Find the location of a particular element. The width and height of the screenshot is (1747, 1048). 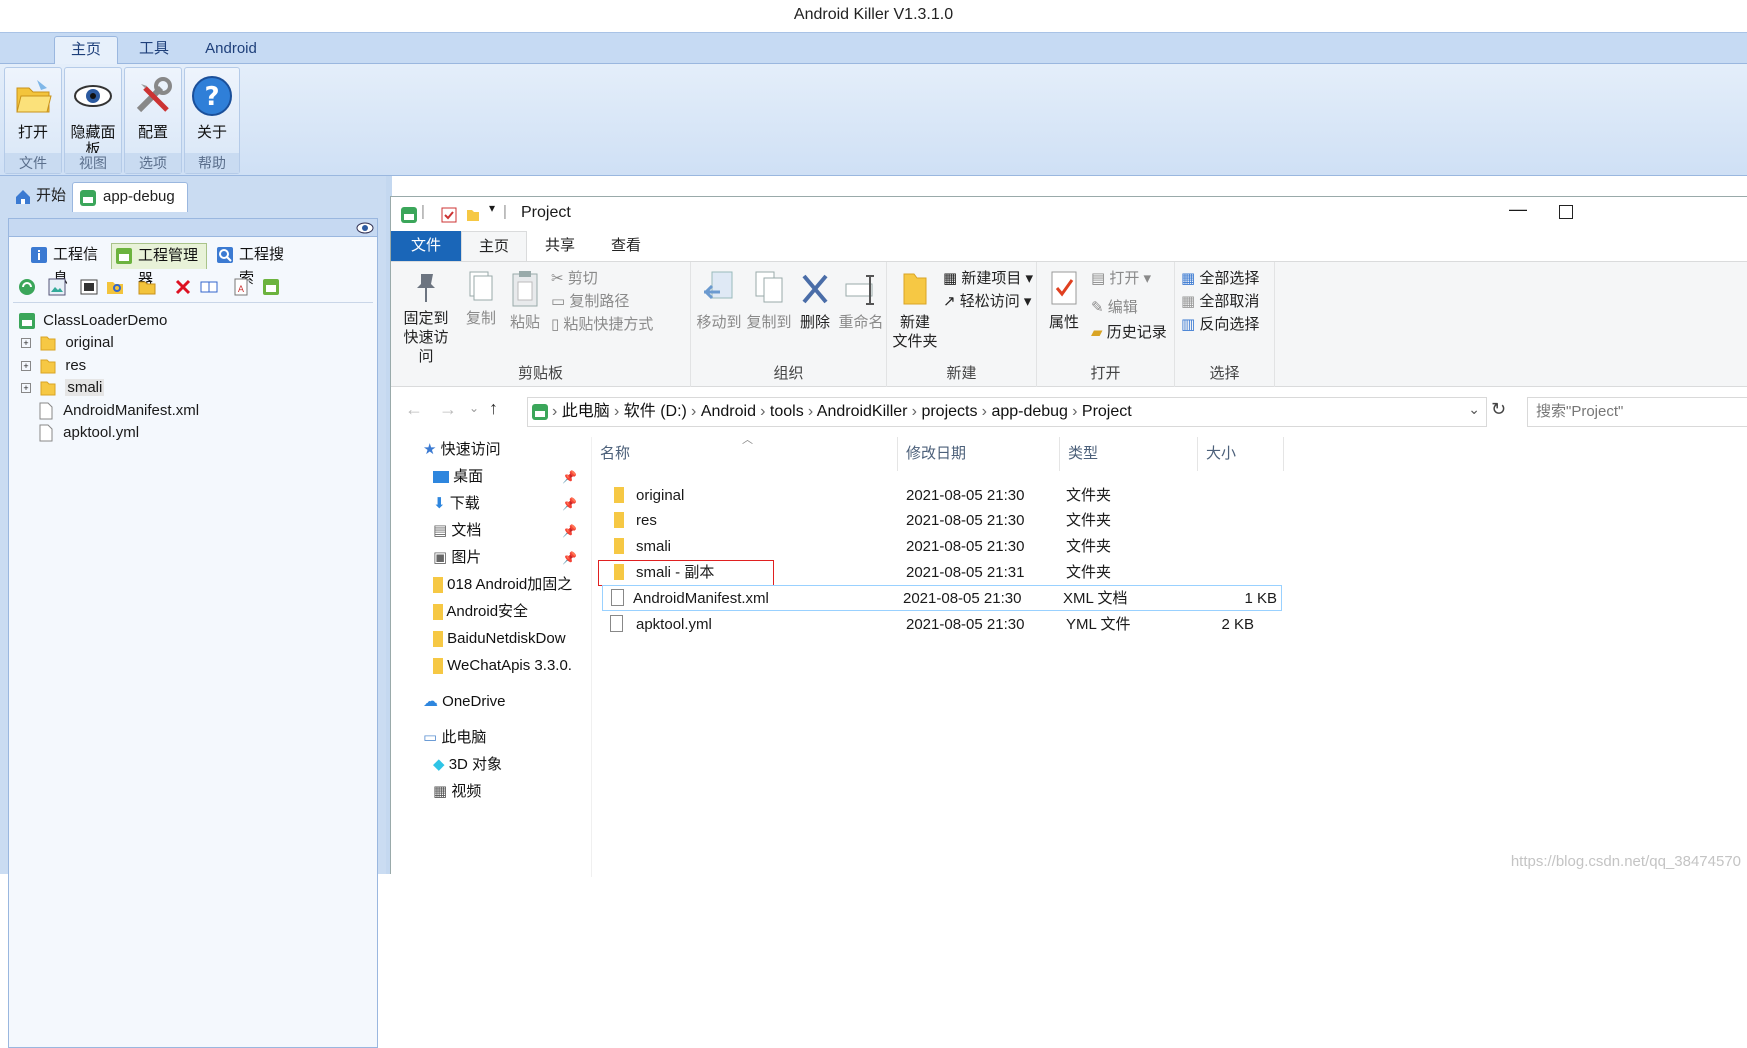

column-type: 类型 is located at coordinates (1129, 454).